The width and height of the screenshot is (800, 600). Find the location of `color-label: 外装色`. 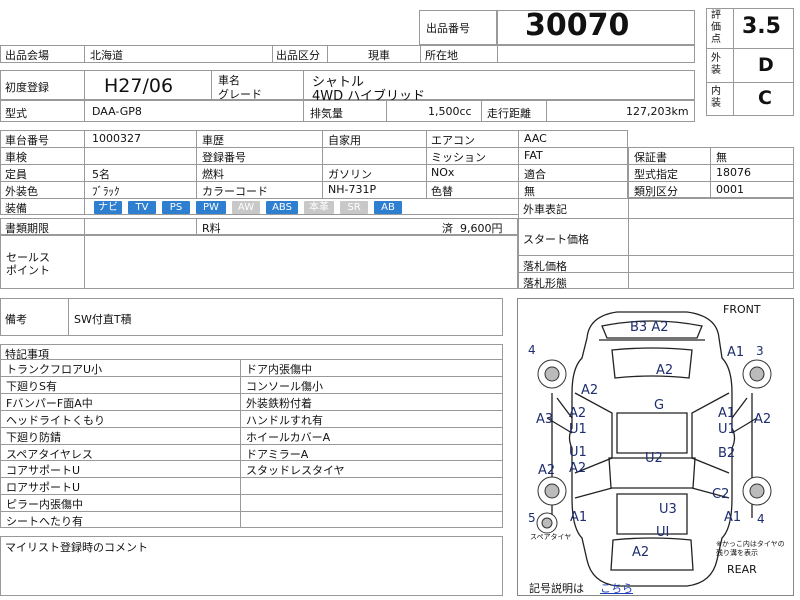

color-label: 外装色 is located at coordinates (21, 191).